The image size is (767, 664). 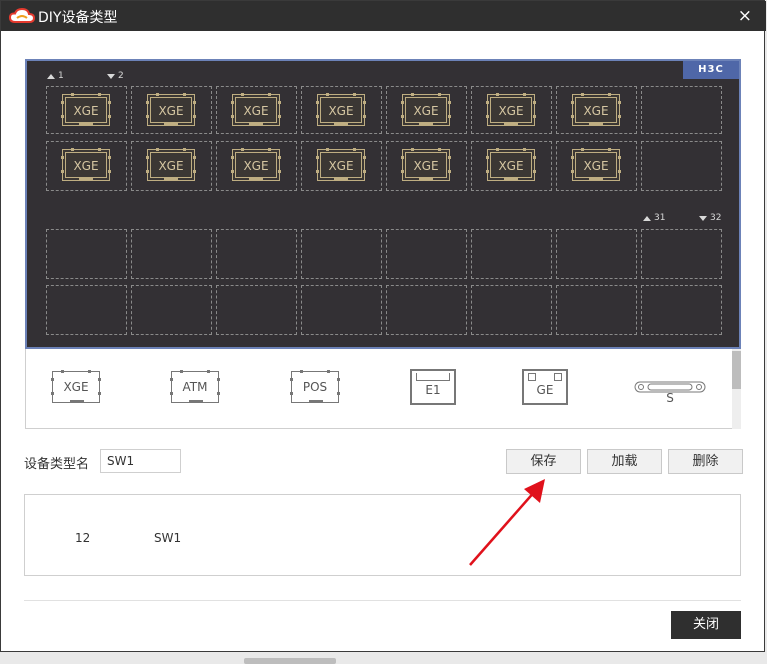 I want to click on device-type-name-label: 设备类型名, so click(x=57, y=464).